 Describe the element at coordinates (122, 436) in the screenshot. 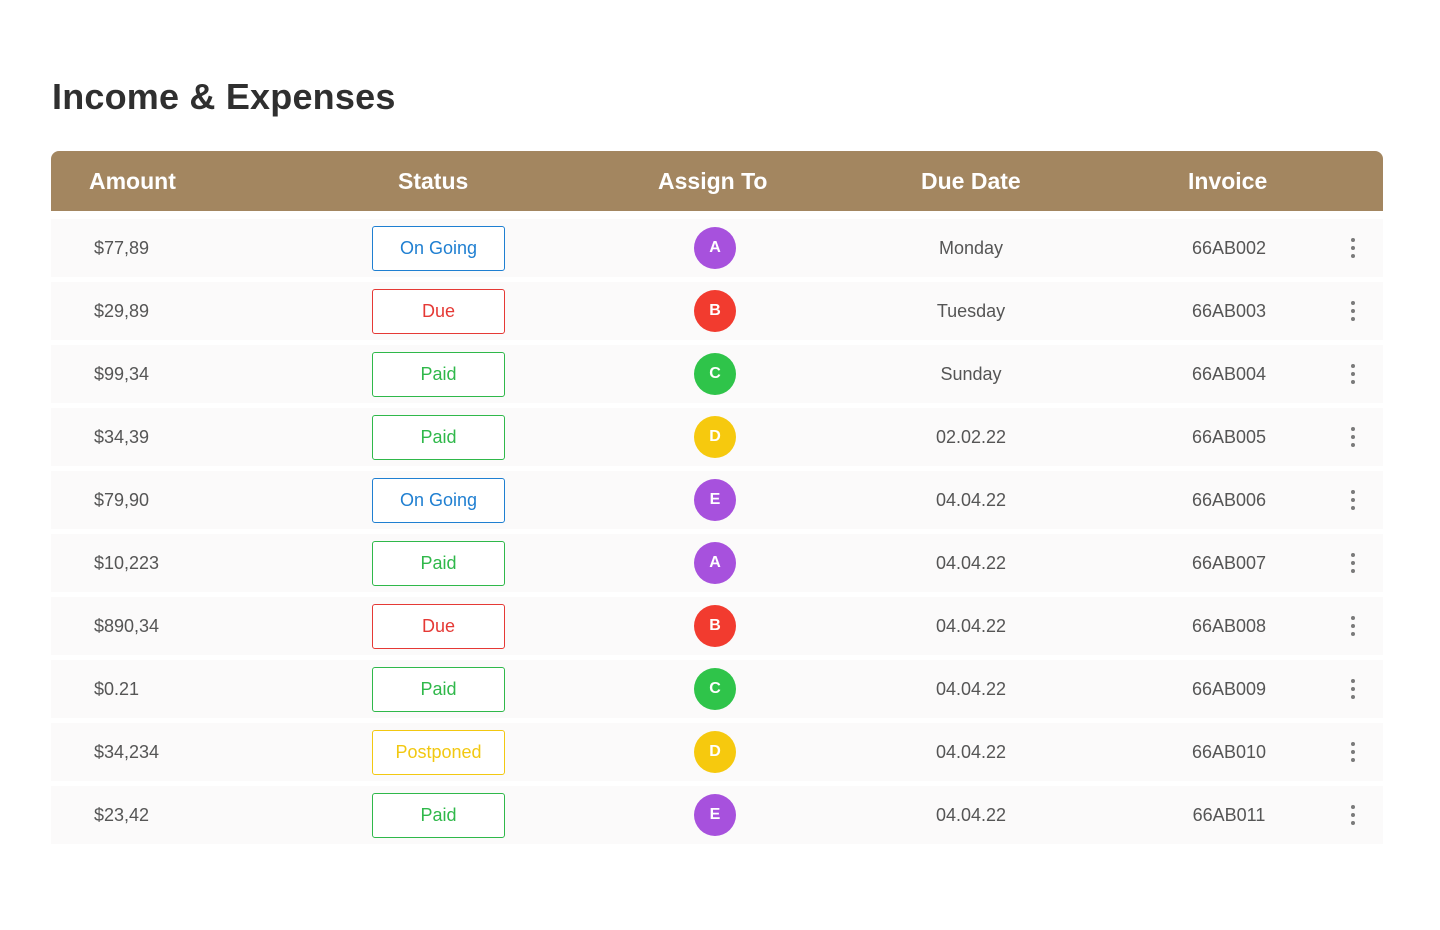

I see `amount-cell: $34,39` at that location.